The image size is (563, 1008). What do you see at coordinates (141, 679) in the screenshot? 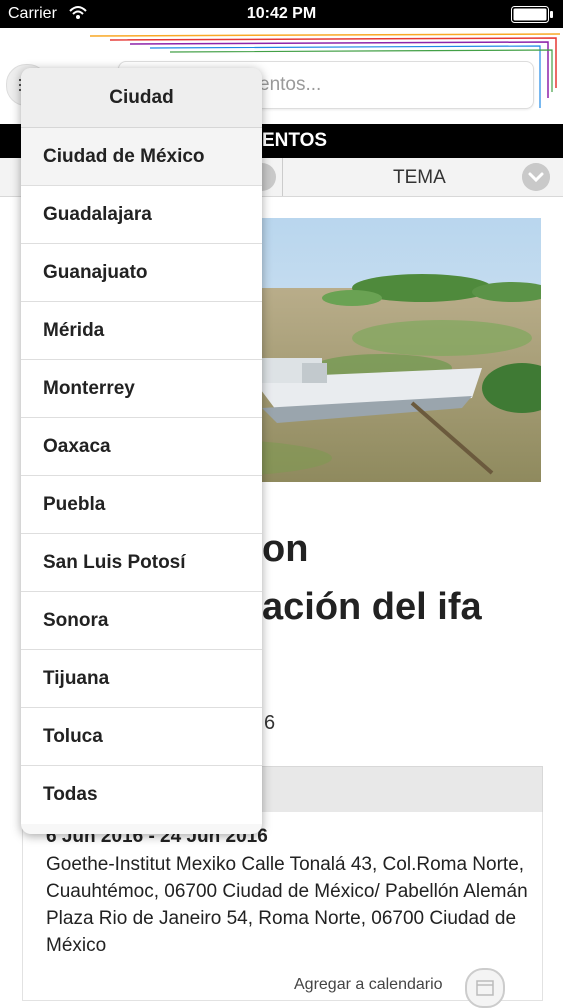
I see `city-option-tijuana: Tijuana` at bounding box center [141, 679].